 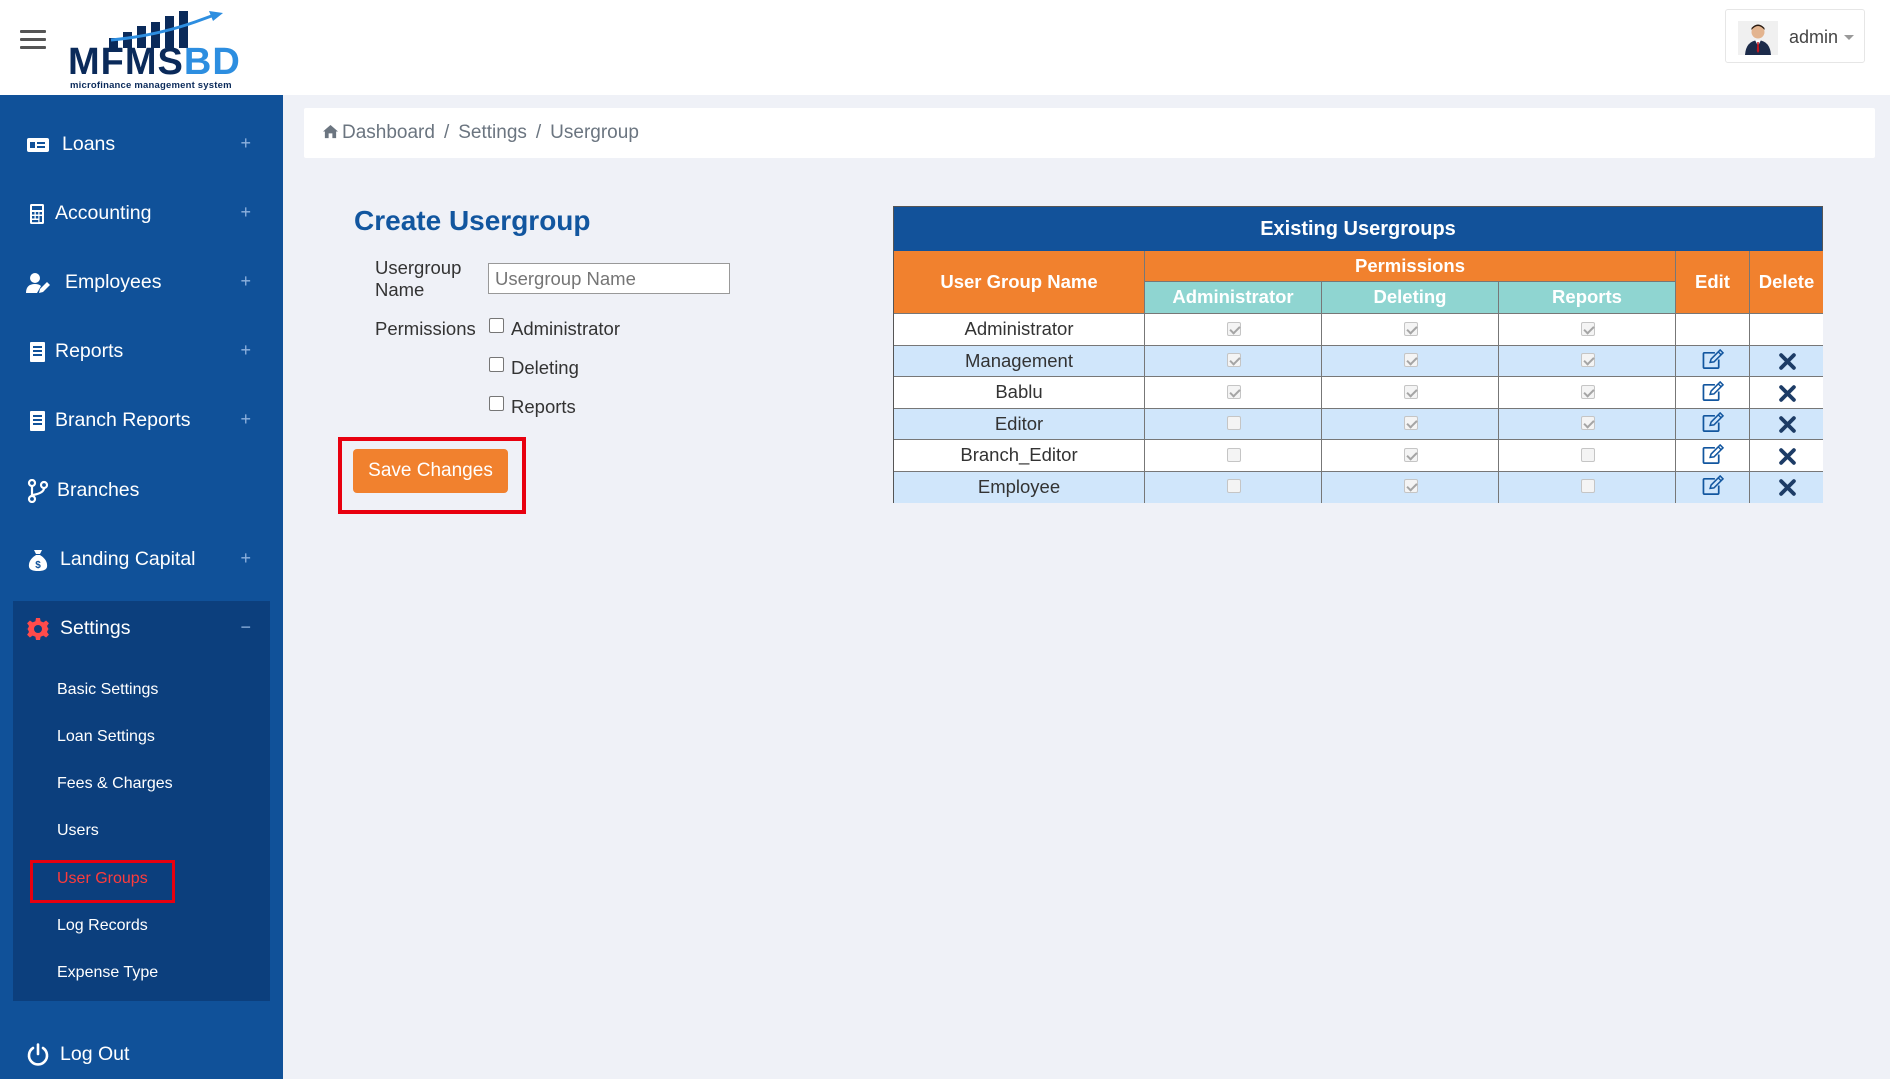 What do you see at coordinates (1233, 298) in the screenshot?
I see `col-header-administrator: Administrator` at bounding box center [1233, 298].